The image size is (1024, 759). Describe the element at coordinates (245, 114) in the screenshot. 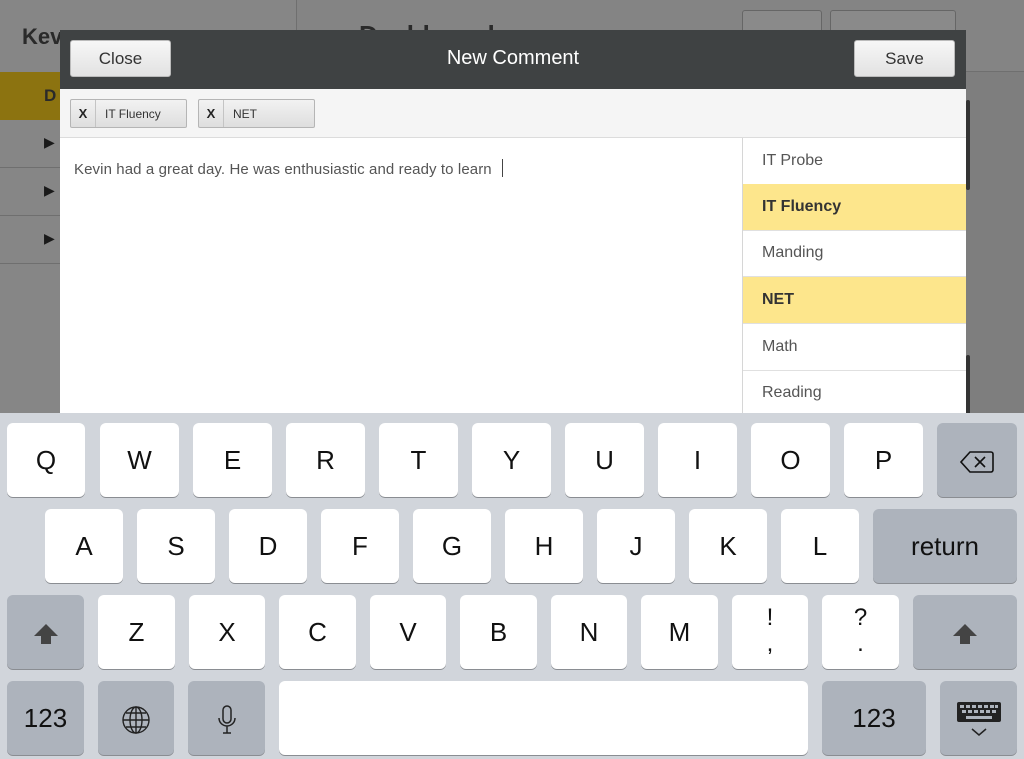

I see `tag-label: NET` at that location.